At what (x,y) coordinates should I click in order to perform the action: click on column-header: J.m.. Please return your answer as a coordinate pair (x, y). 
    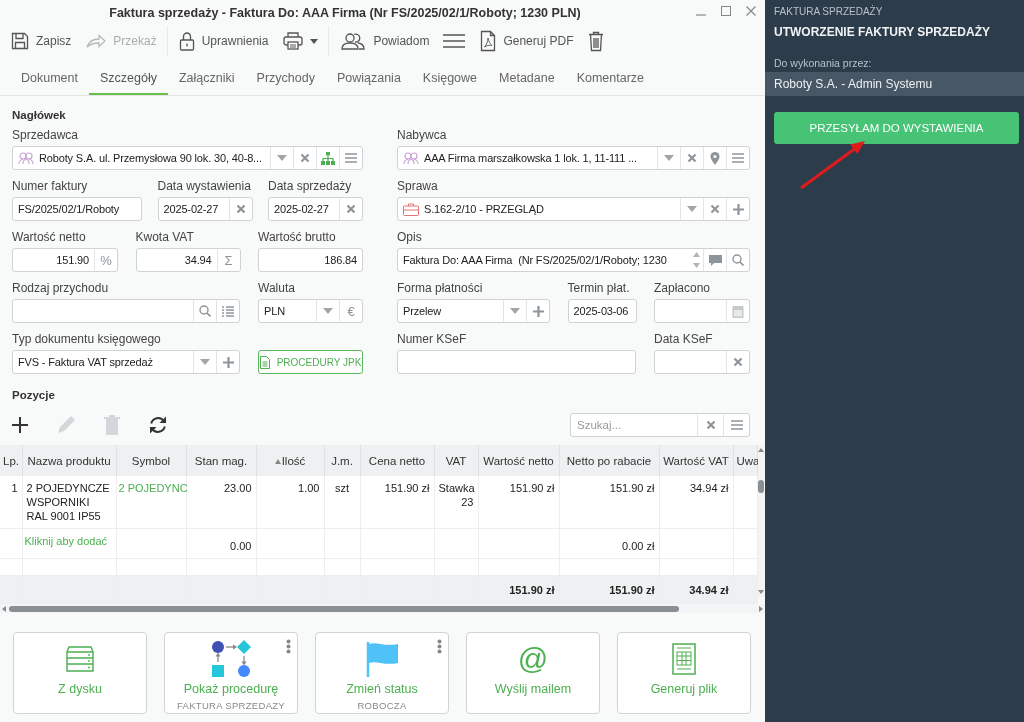
    Looking at the image, I should click on (342, 460).